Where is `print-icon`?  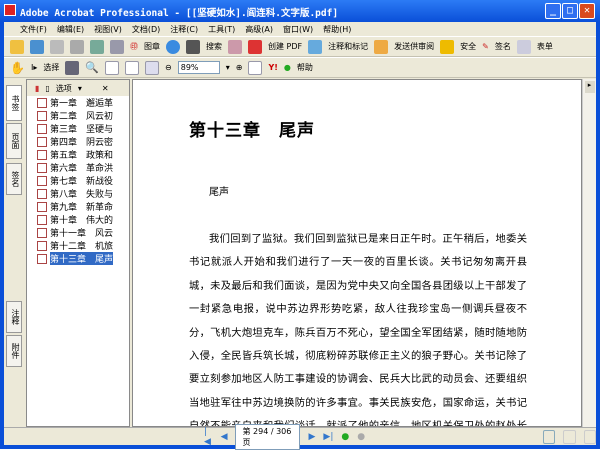 print-icon is located at coordinates (77, 46).